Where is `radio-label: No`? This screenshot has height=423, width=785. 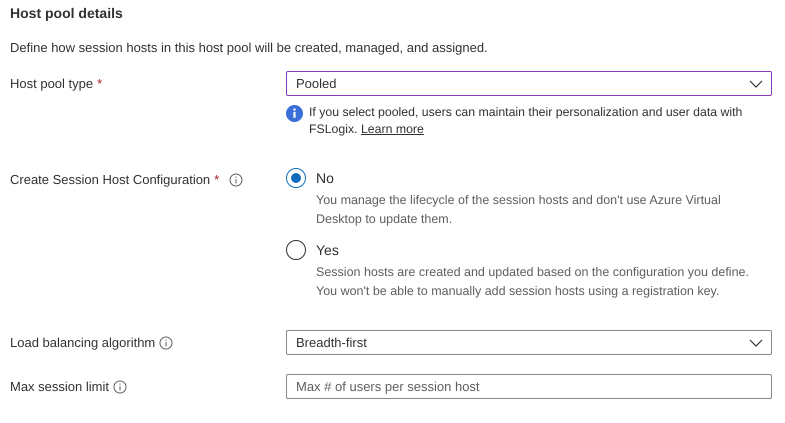 radio-label: No is located at coordinates (325, 178).